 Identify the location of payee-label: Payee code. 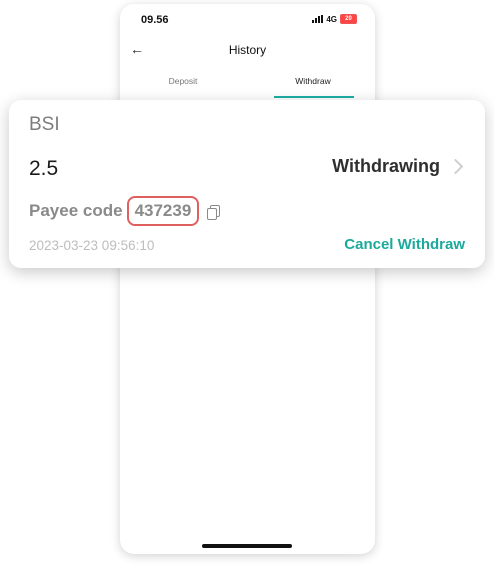
(76, 210).